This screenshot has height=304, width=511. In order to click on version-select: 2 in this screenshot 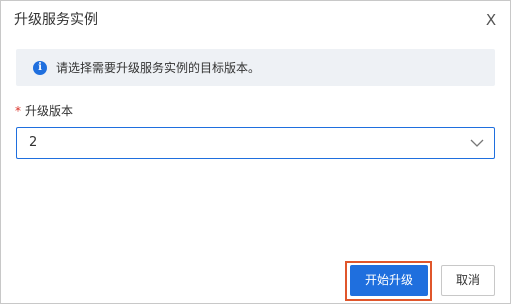, I will do `click(255, 143)`.